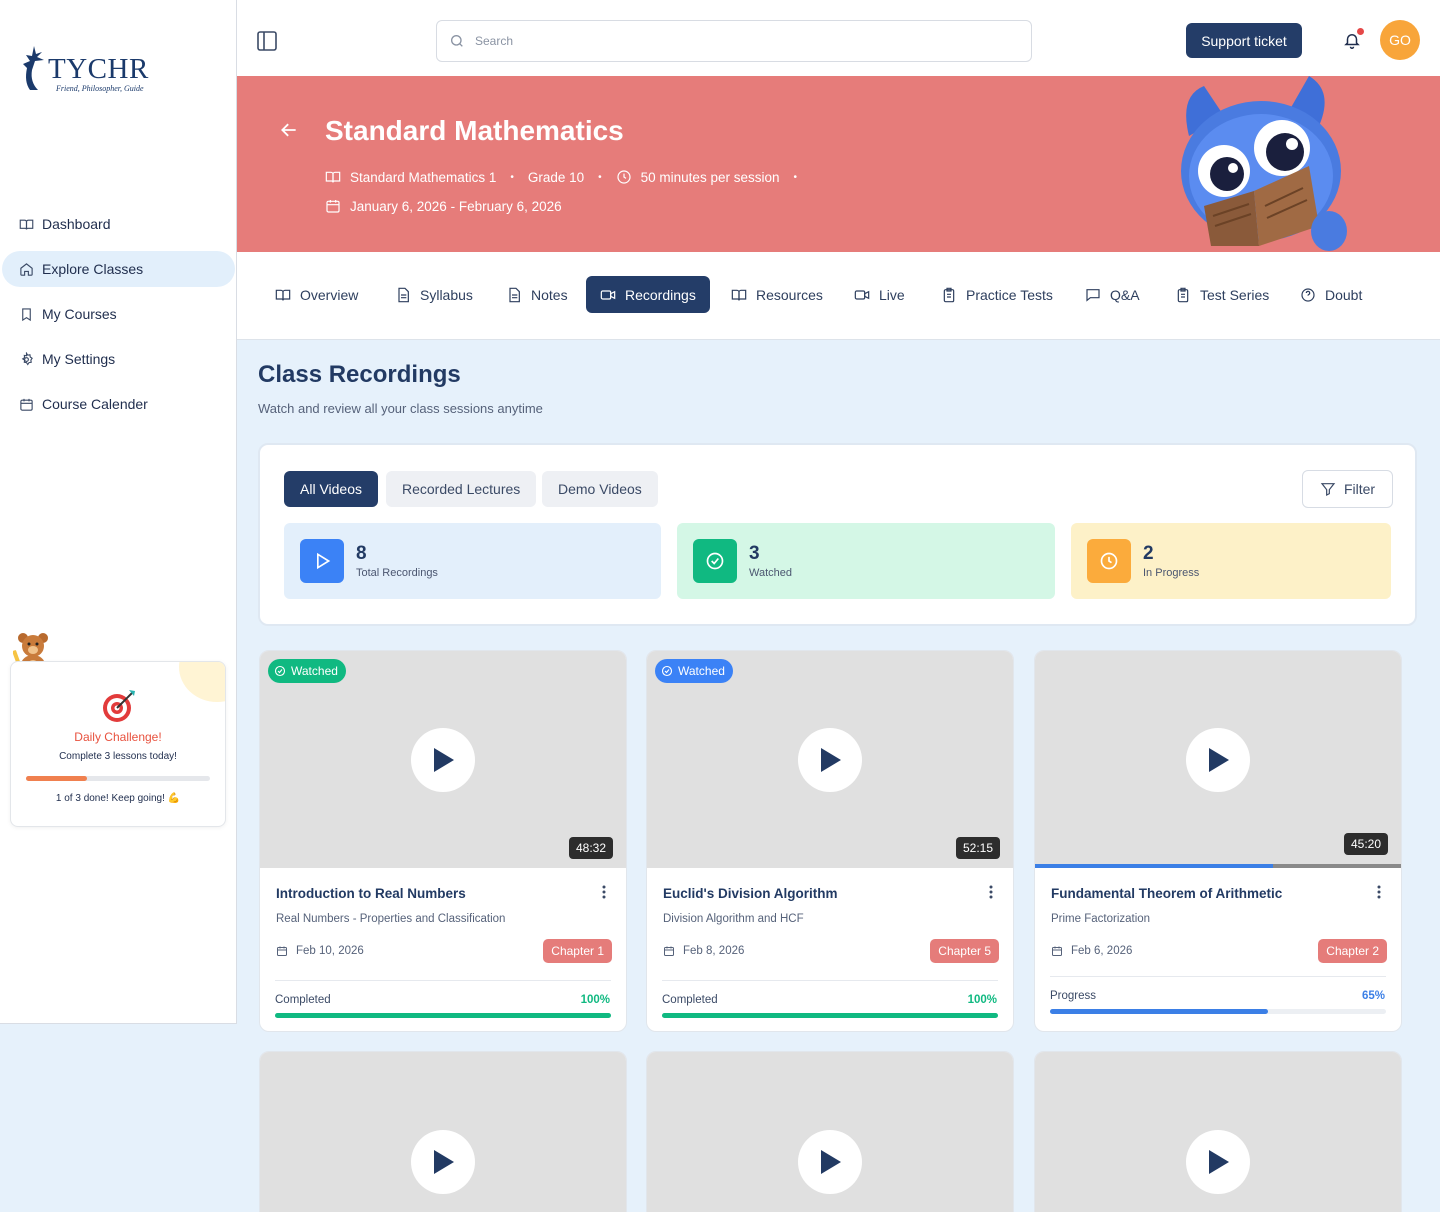  I want to click on video-thumbnail: Watched 52:15, so click(830, 759).